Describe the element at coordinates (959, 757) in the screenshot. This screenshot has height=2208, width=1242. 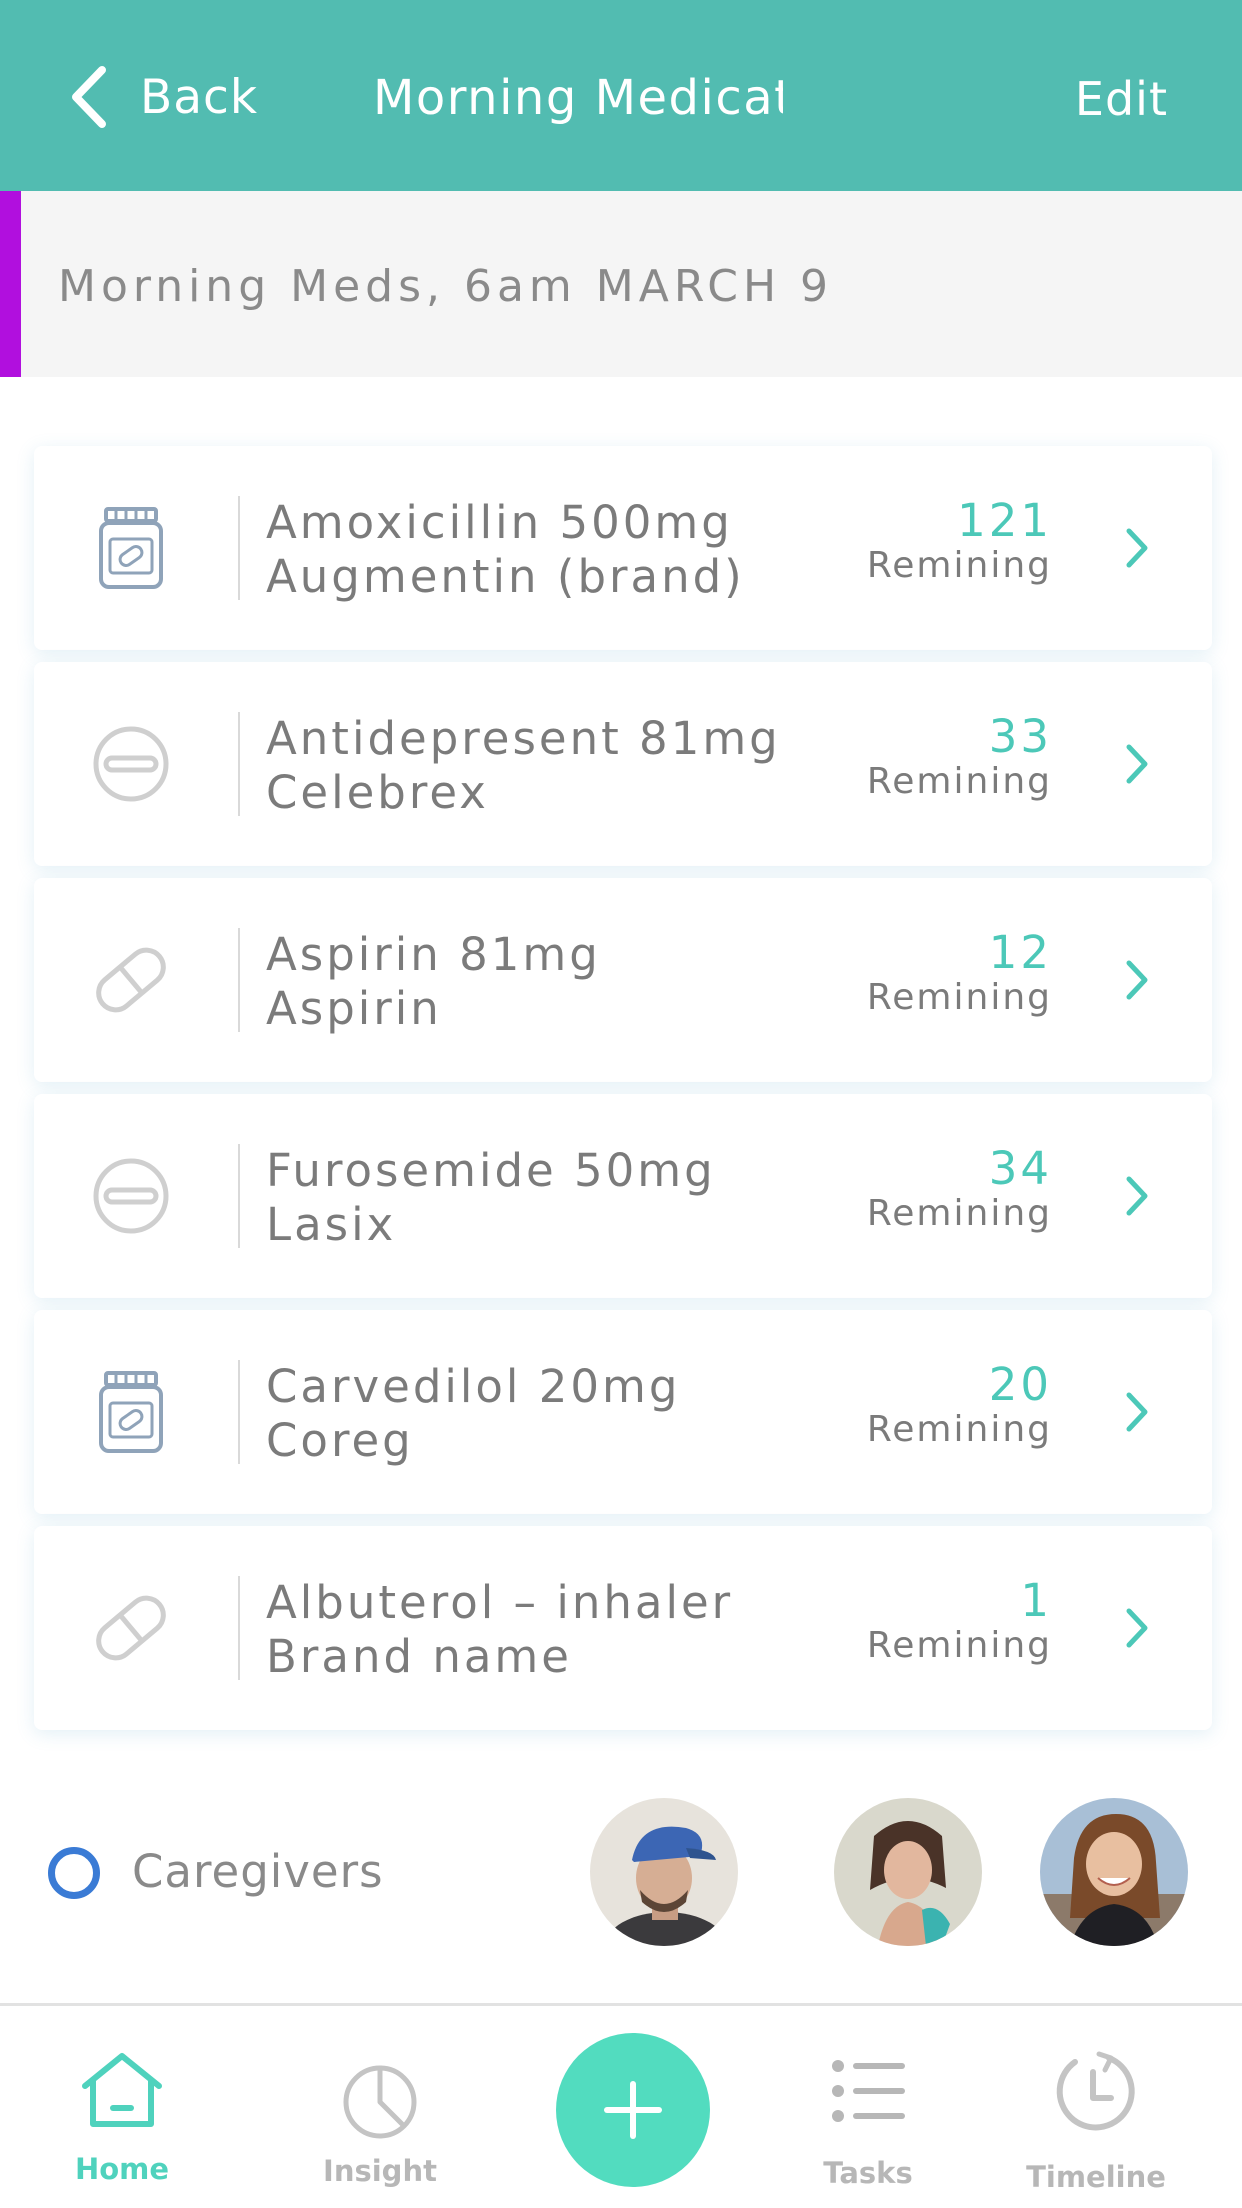
I see `remaining-count: 33 Remining` at that location.